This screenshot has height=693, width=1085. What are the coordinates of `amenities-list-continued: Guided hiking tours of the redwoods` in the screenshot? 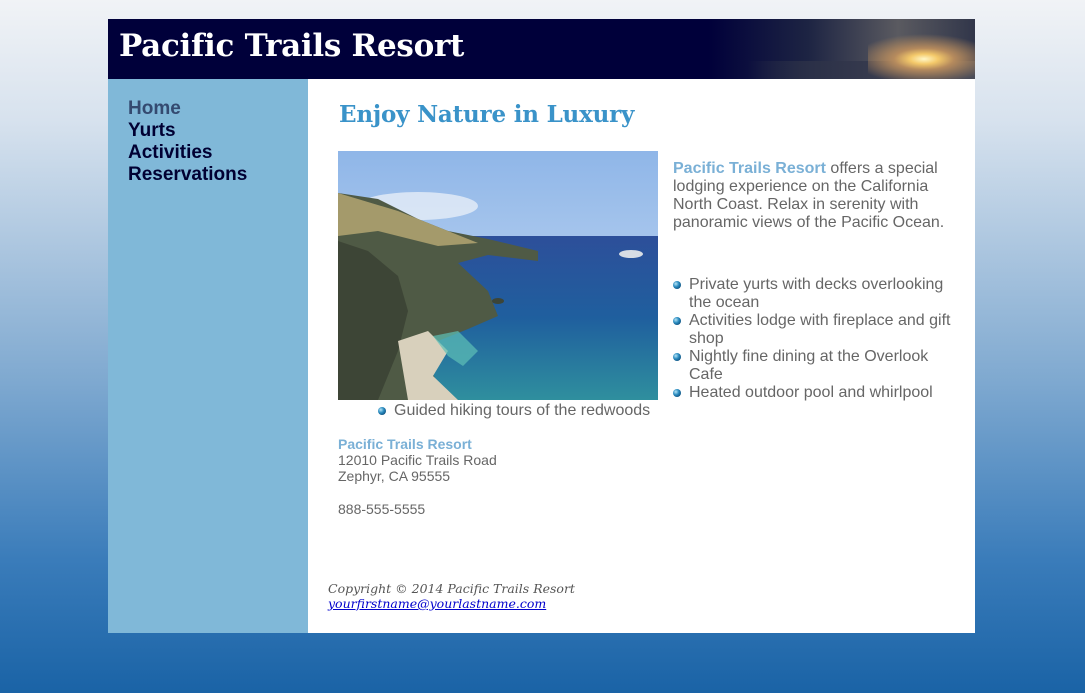 It's located at (538, 411).